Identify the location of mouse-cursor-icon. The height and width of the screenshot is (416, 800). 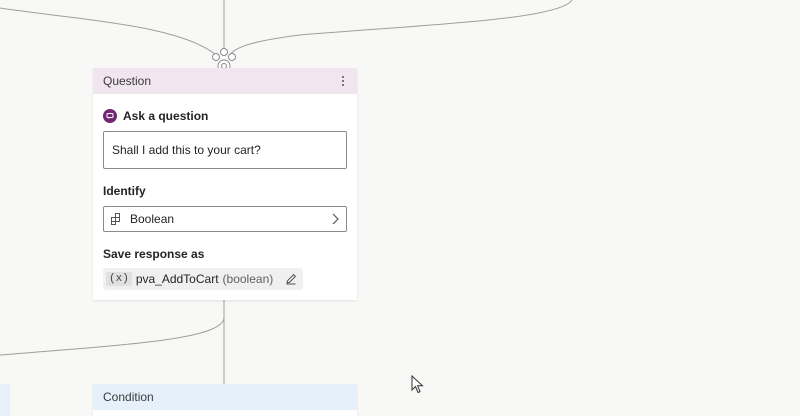
(417, 384).